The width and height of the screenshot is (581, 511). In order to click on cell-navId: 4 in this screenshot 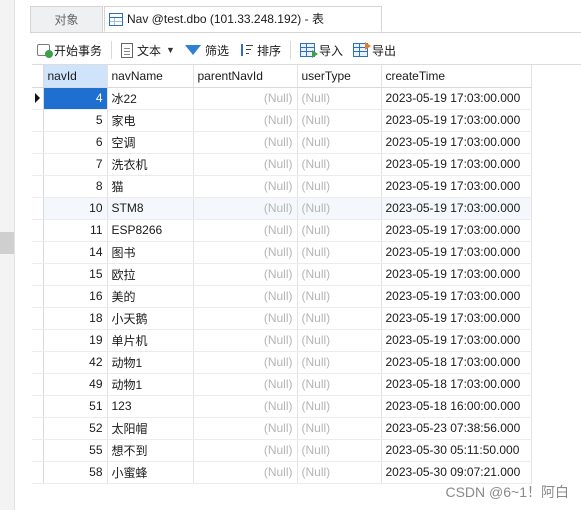, I will do `click(75, 98)`.